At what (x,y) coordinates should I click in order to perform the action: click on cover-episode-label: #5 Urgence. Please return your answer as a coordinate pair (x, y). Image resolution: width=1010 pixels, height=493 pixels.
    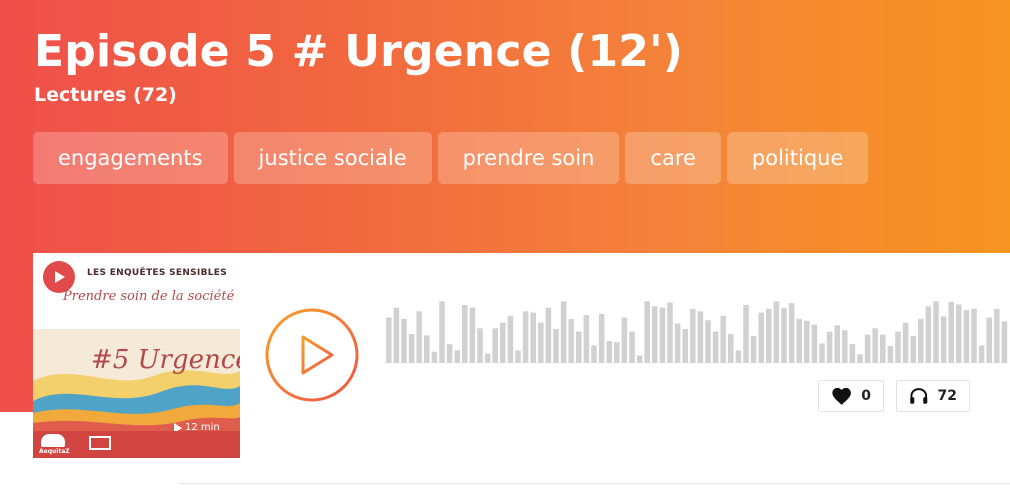
    Looking at the image, I should click on (165, 360).